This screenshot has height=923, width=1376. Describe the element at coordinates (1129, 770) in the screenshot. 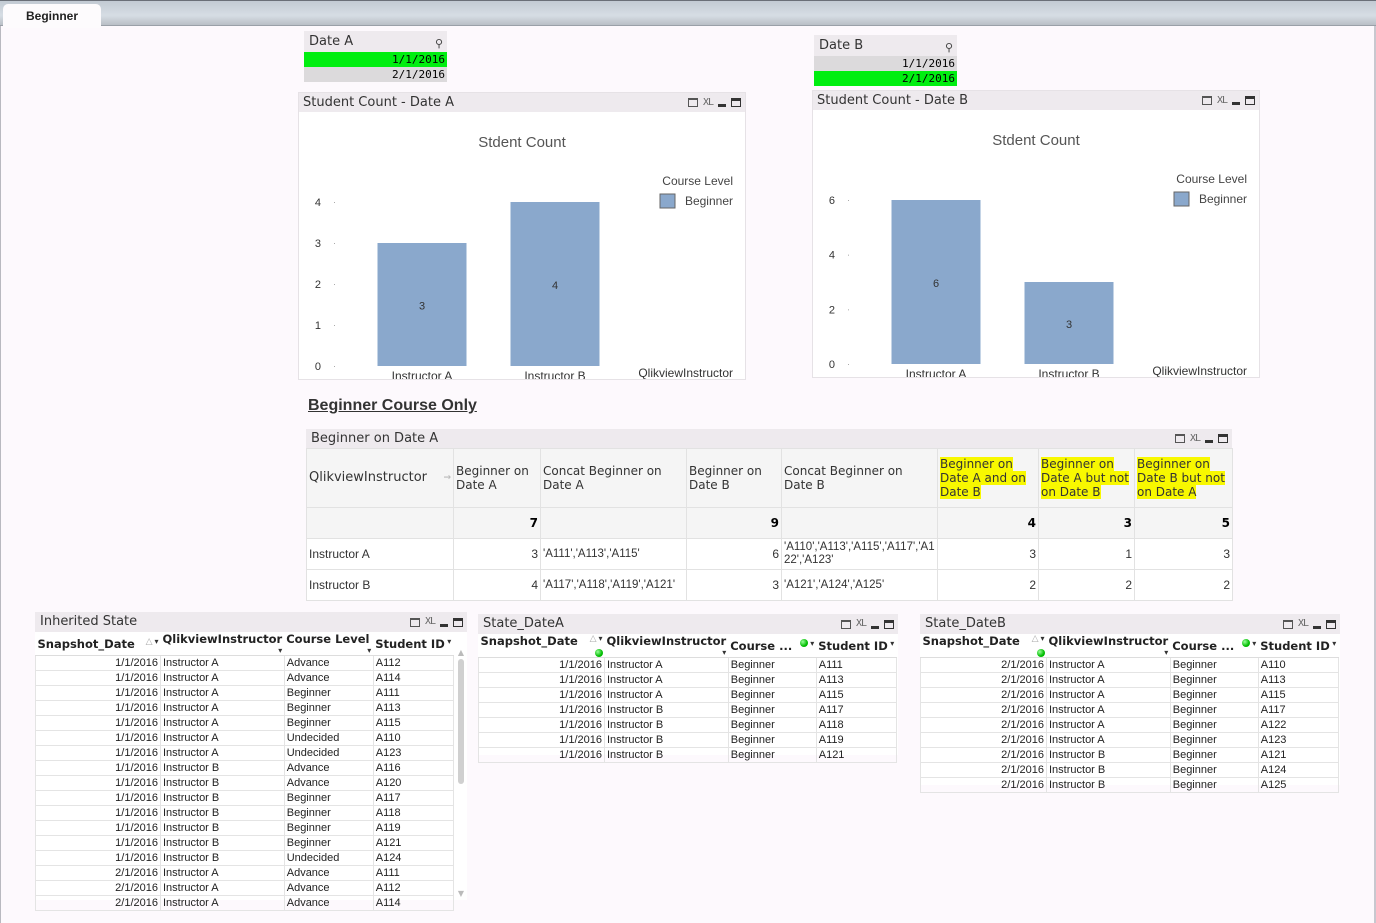

I see `table-row: 2/1/2016 Instructor B Beginner A124` at that location.